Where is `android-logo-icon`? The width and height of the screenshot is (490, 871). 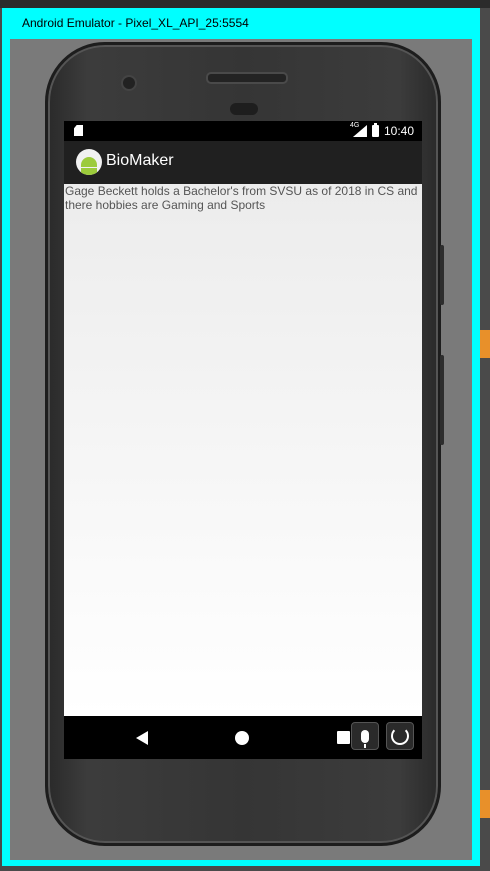
android-logo-icon is located at coordinates (89, 162).